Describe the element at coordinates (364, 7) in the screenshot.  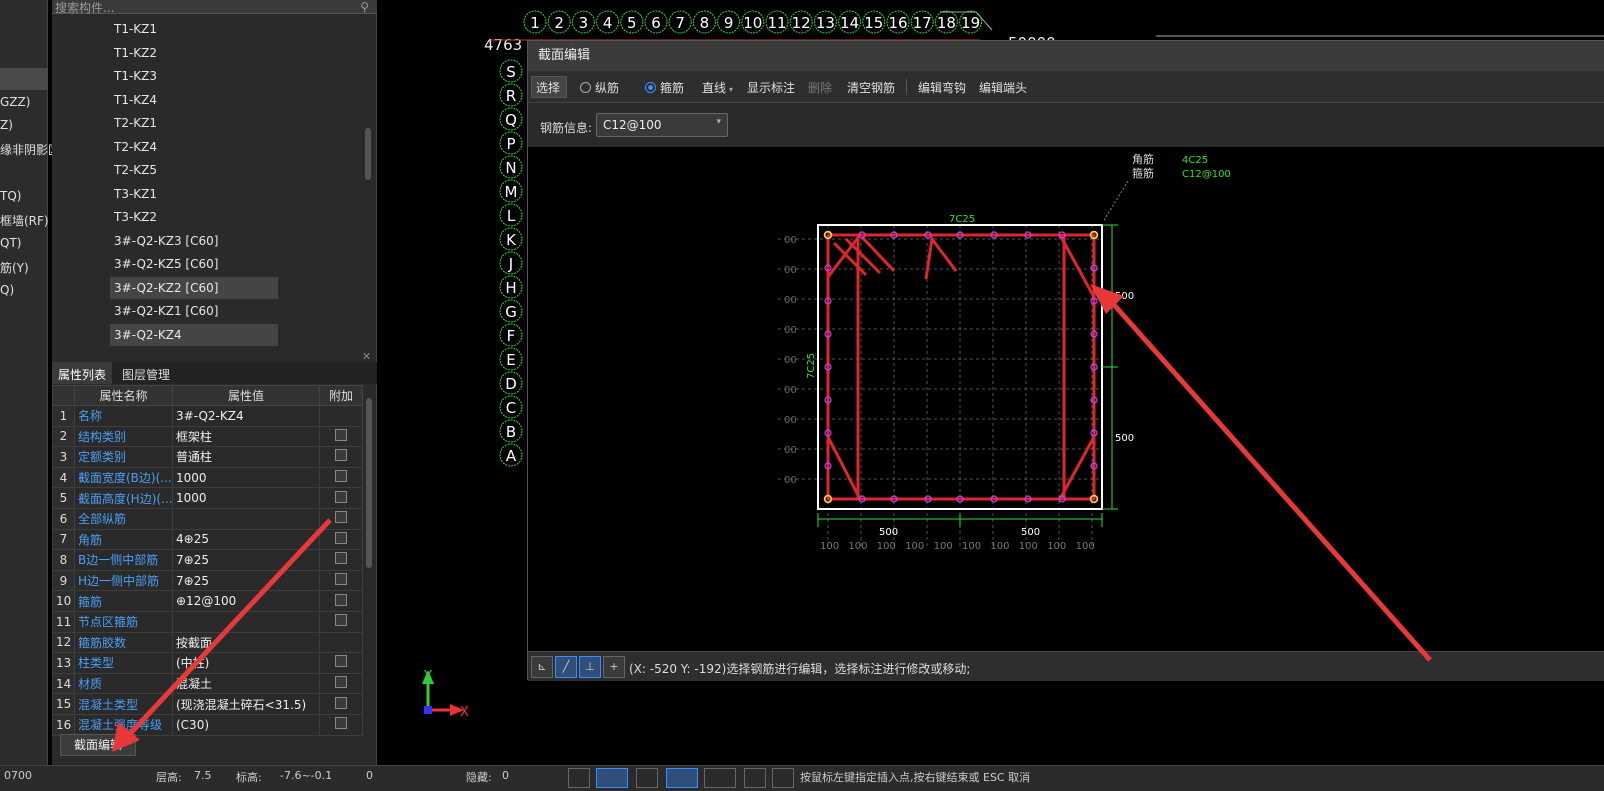
I see `search-icon: ⚲` at that location.